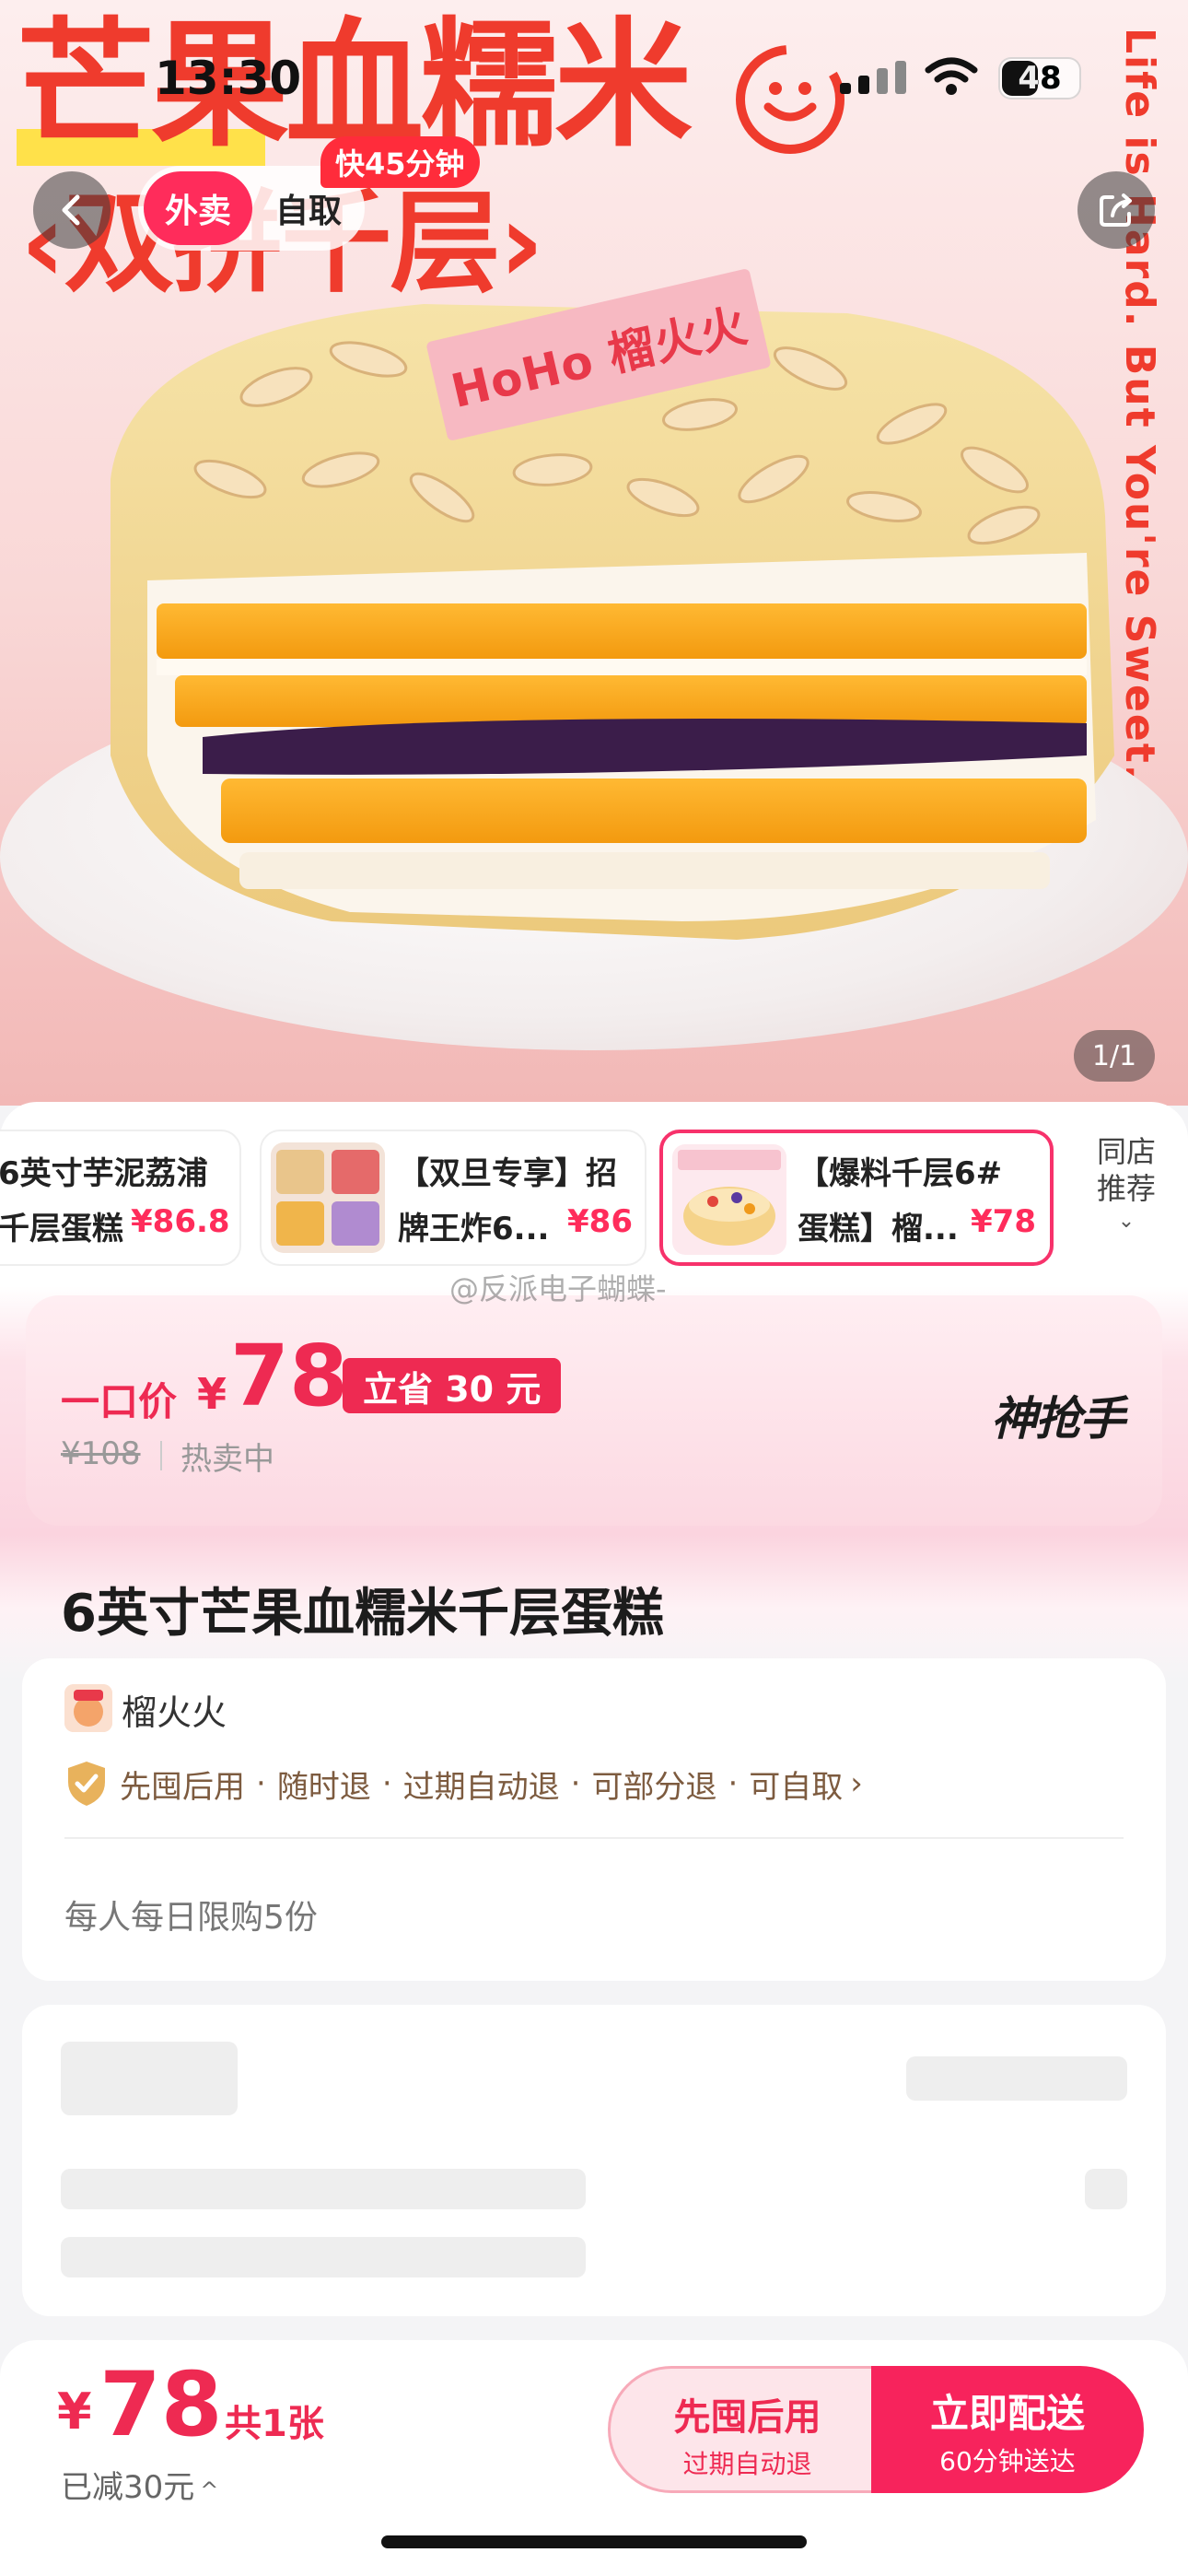 The width and height of the screenshot is (1188, 2576). I want to click on recommend-card-selected: 【爆料千层6# 蛋糕】榴... ¥78, so click(856, 1198).